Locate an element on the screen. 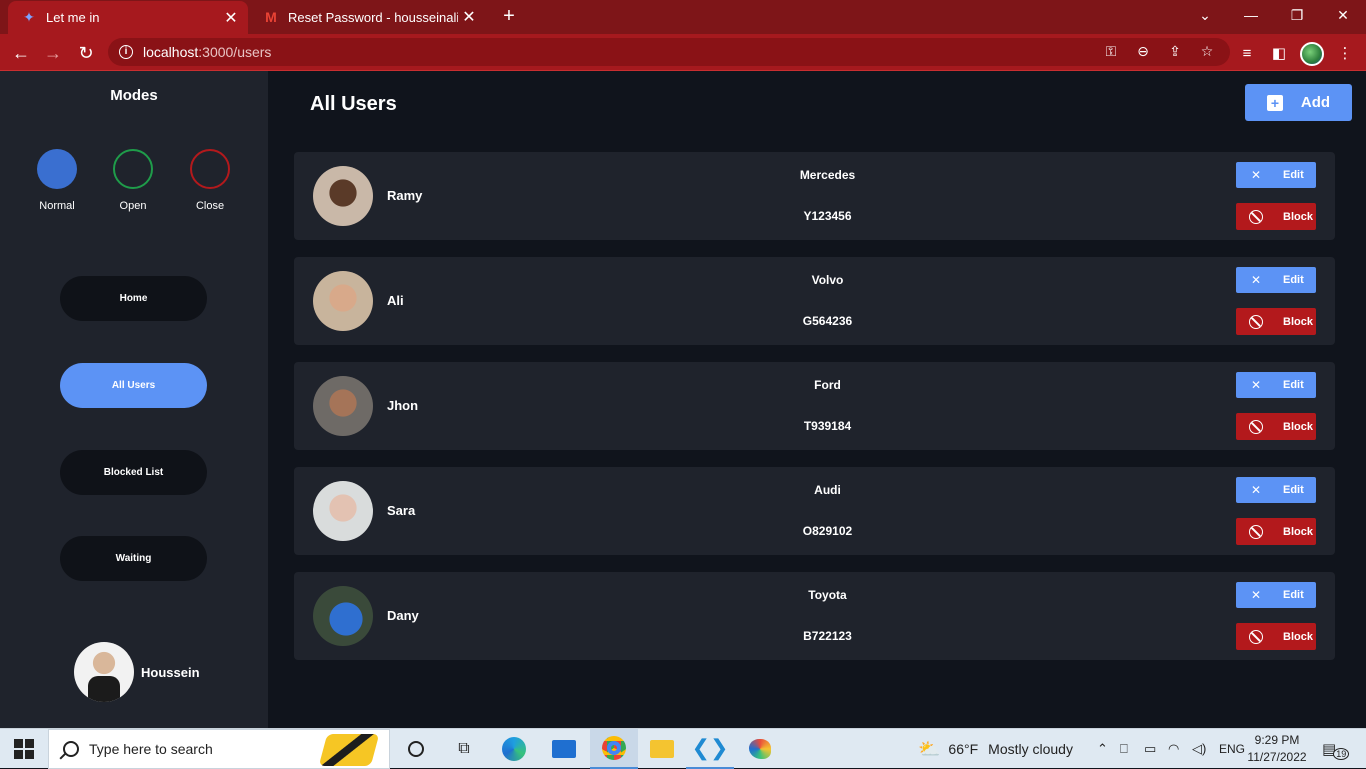 The width and height of the screenshot is (1366, 769). volume-icon: ◁) is located at coordinates (1199, 749).